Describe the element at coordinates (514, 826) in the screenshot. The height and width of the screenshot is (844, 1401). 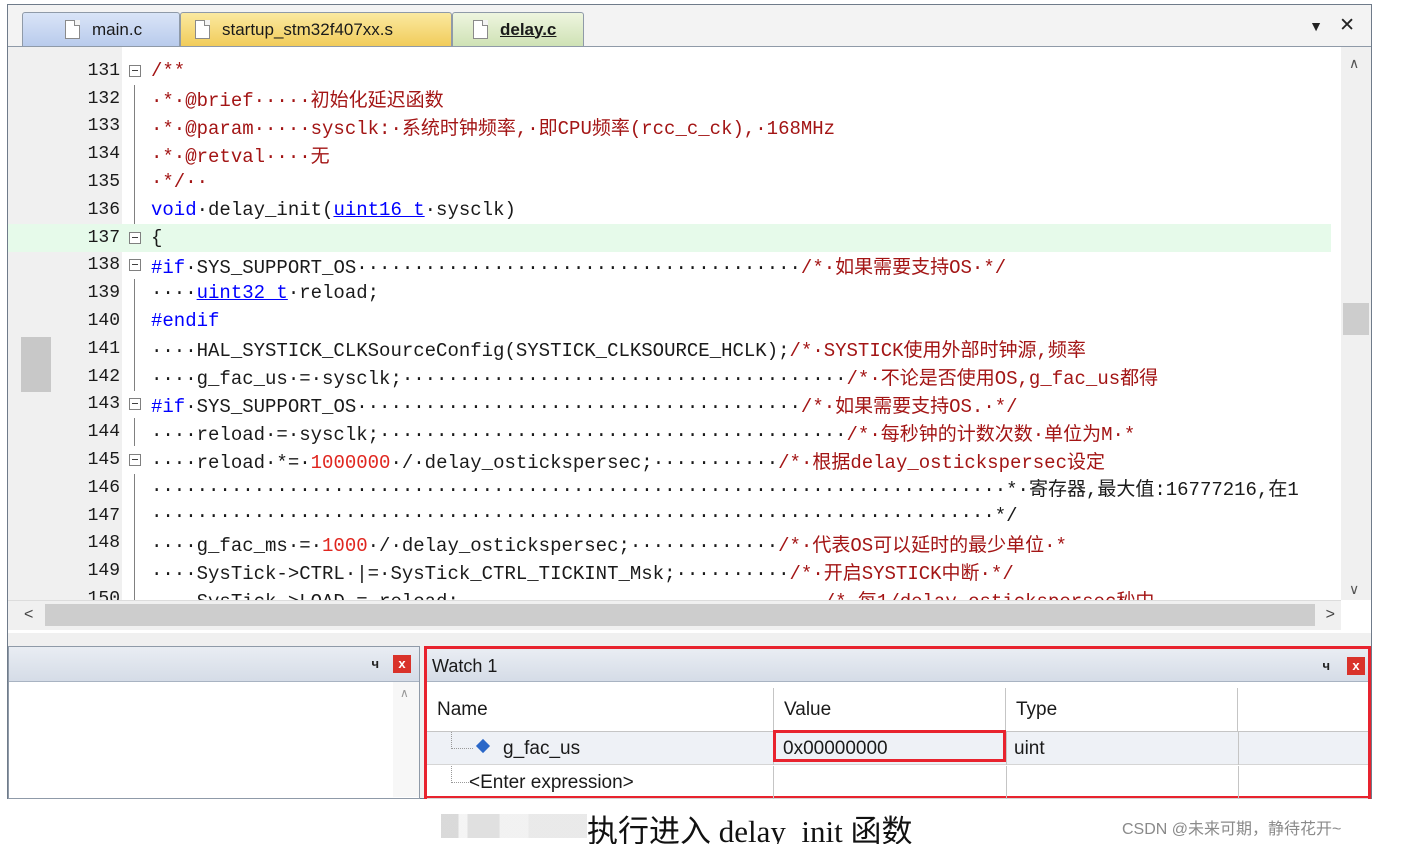
I see `blurred-text` at that location.